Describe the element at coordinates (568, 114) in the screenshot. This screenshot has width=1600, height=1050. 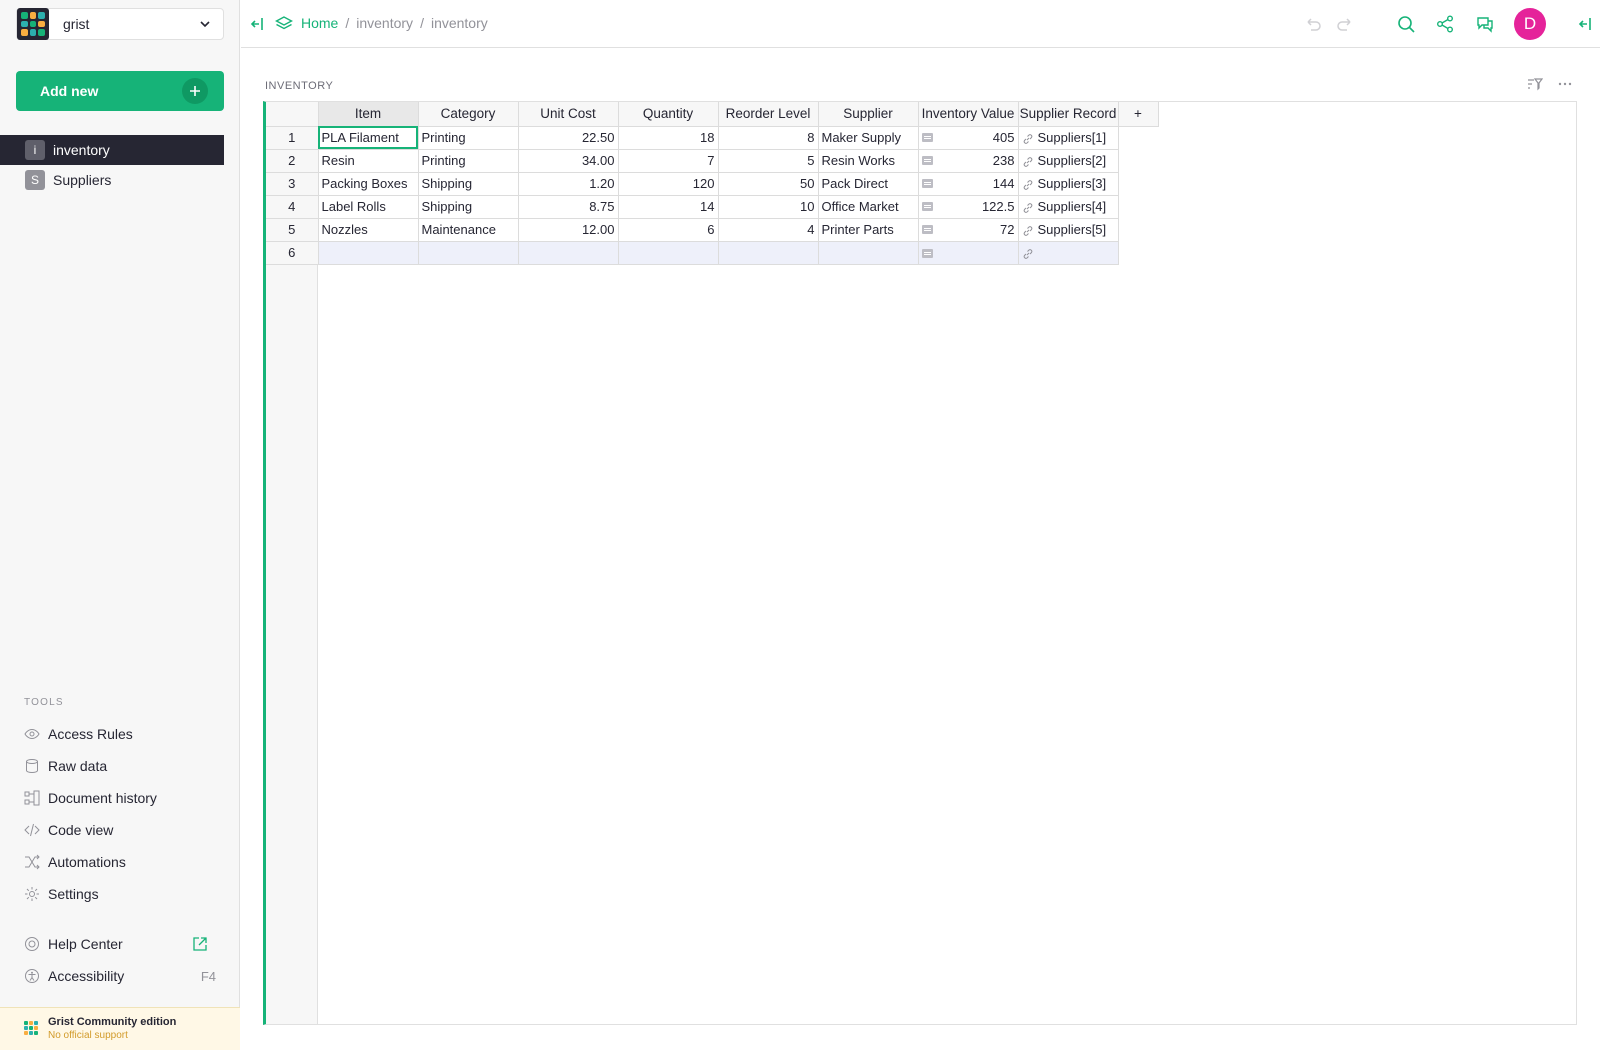
I see `column-header: Unit Cost` at that location.